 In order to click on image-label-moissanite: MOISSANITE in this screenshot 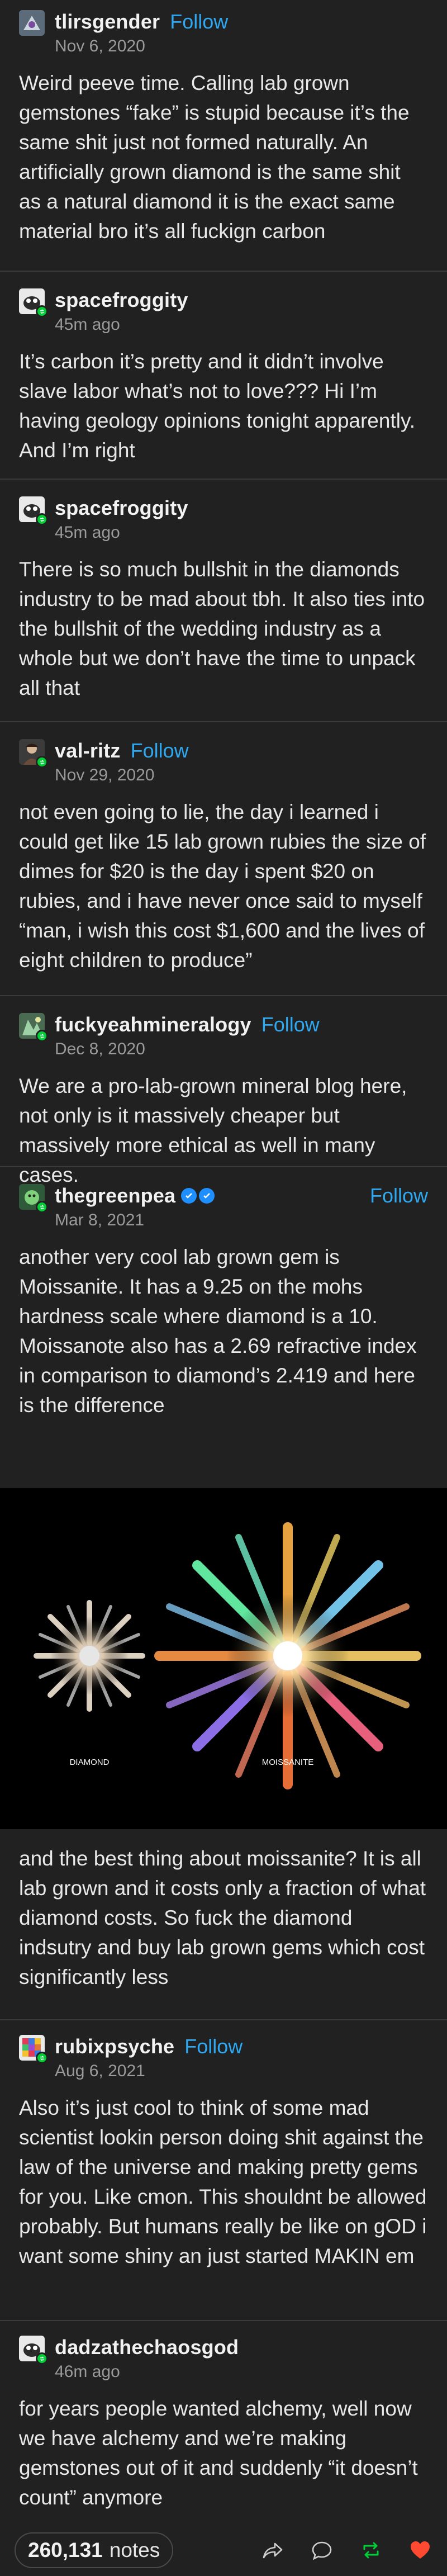, I will do `click(288, 1763)`.